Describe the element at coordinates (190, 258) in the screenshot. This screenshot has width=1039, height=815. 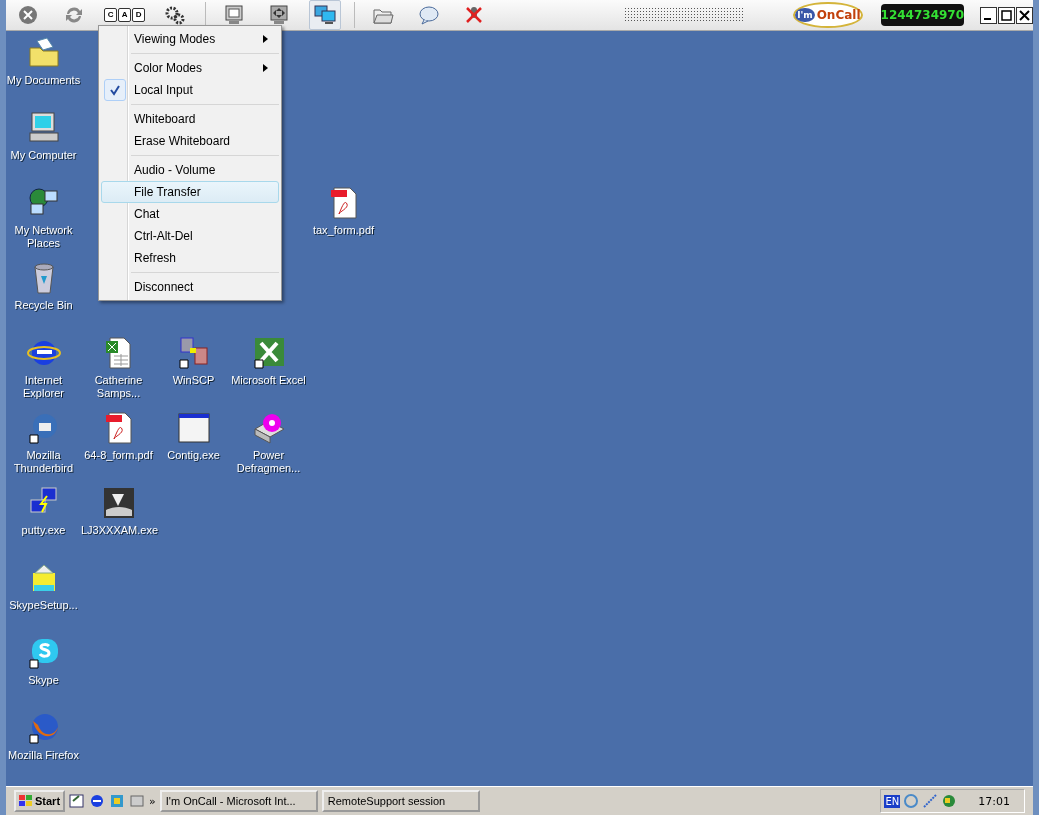
I see `menu-item: Refresh` at that location.